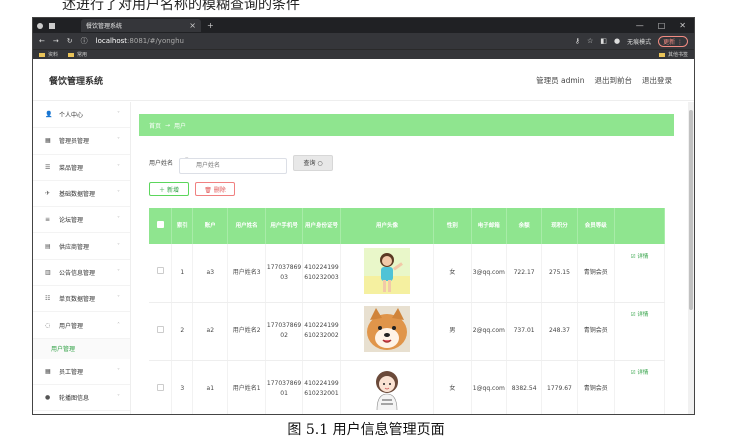  What do you see at coordinates (81, 141) in the screenshot?
I see `sidebar-item-admin: ▦ 管理员管理 ˅` at bounding box center [81, 141].